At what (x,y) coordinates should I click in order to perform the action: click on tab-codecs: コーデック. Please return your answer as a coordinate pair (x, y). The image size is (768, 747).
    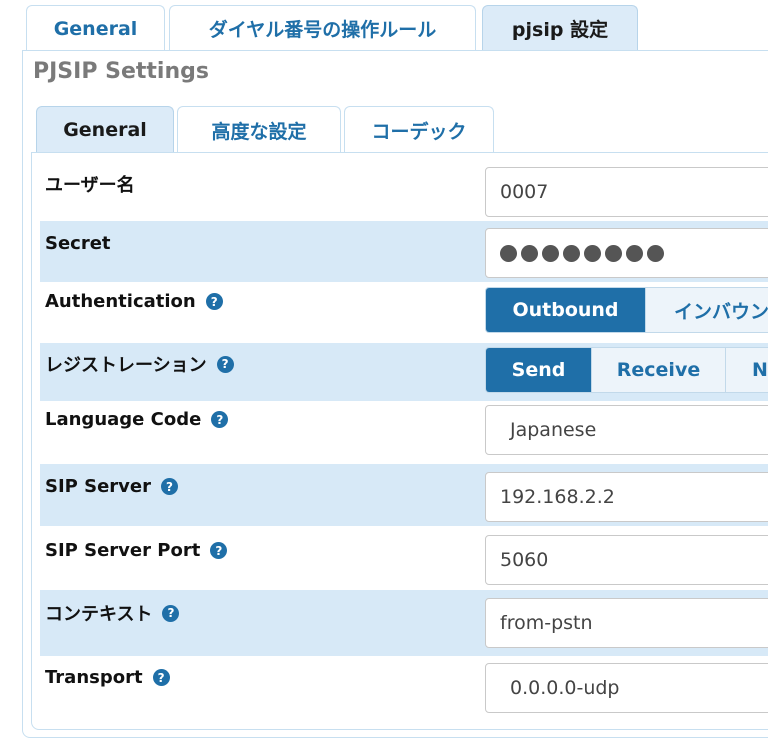
    Looking at the image, I should click on (419, 129).